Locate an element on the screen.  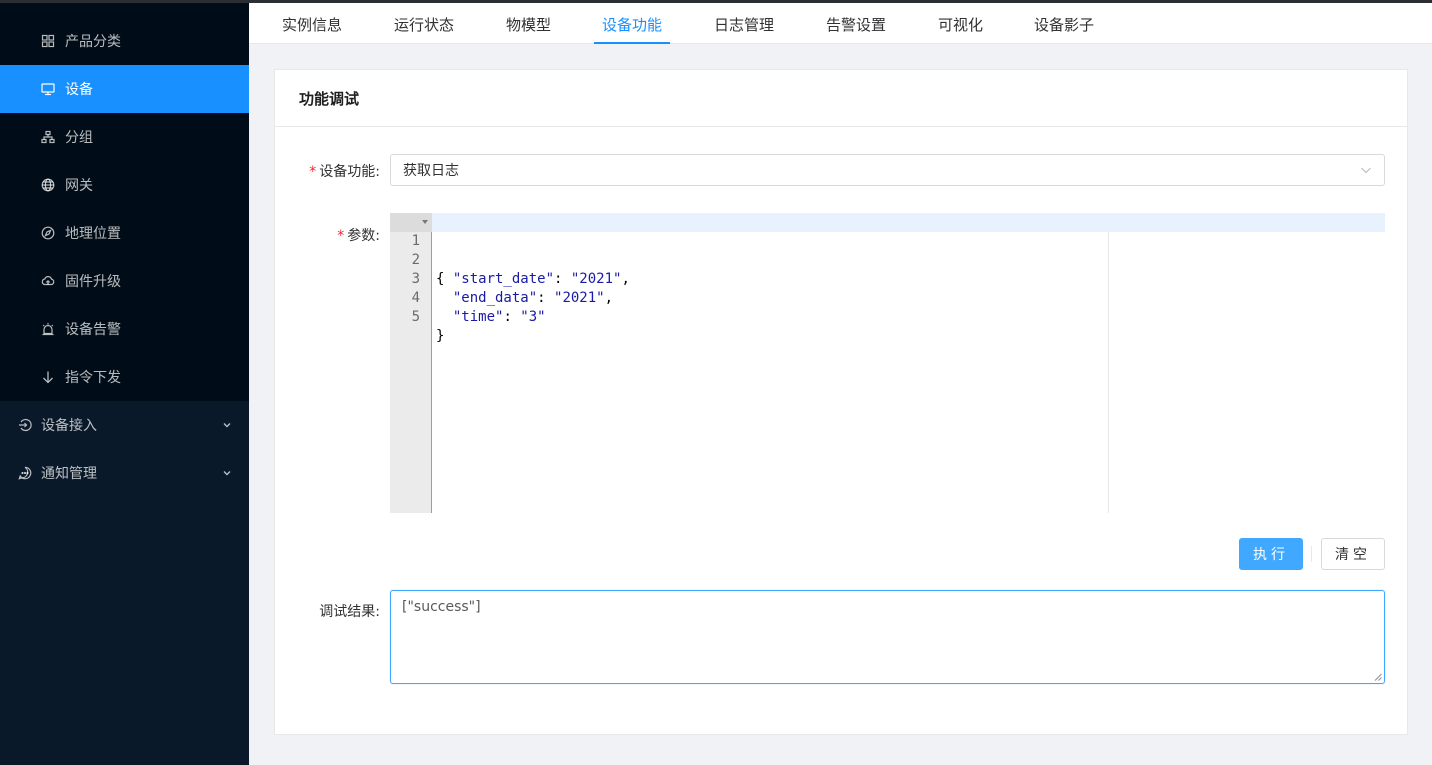
tab-device-shadow: 设备影子 is located at coordinates (1064, 22).